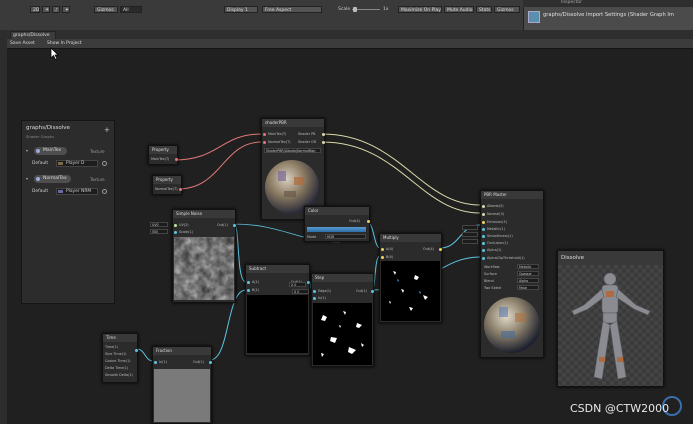 This screenshot has height=424, width=693. Describe the element at coordinates (297, 284) in the screenshot. I see `subtract-b-input-field: X 0` at that location.